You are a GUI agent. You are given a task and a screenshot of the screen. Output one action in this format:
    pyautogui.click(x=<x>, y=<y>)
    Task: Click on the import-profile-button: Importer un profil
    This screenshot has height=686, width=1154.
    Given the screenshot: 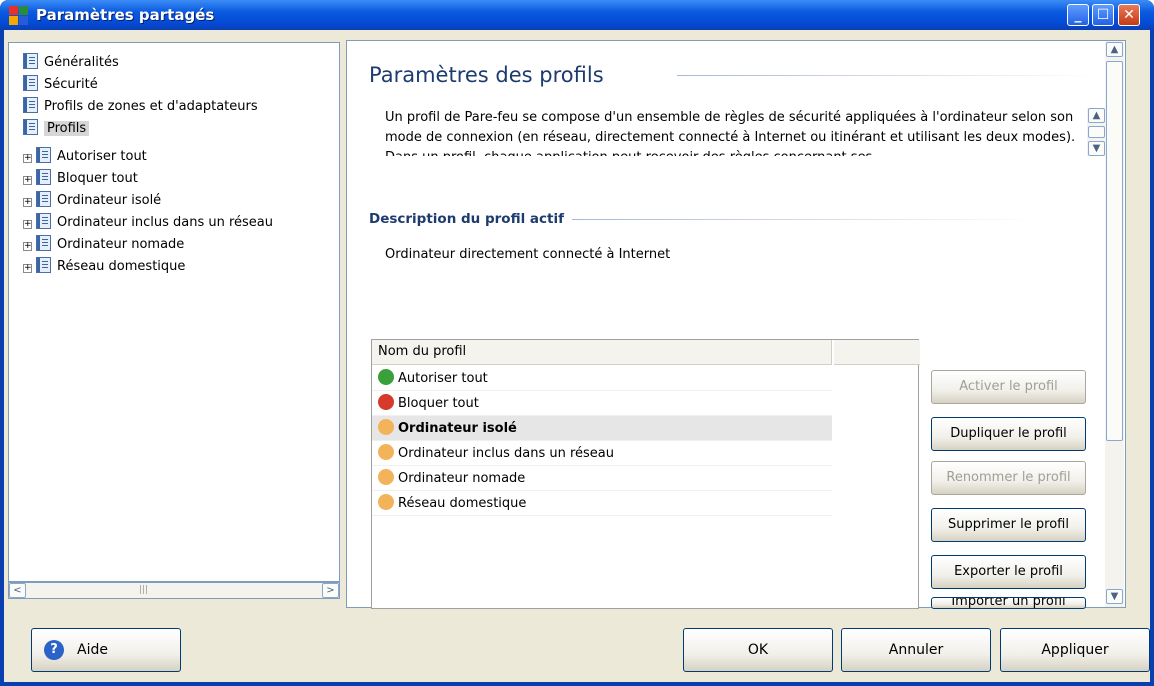 What is the action you would take?
    pyautogui.click(x=1008, y=603)
    